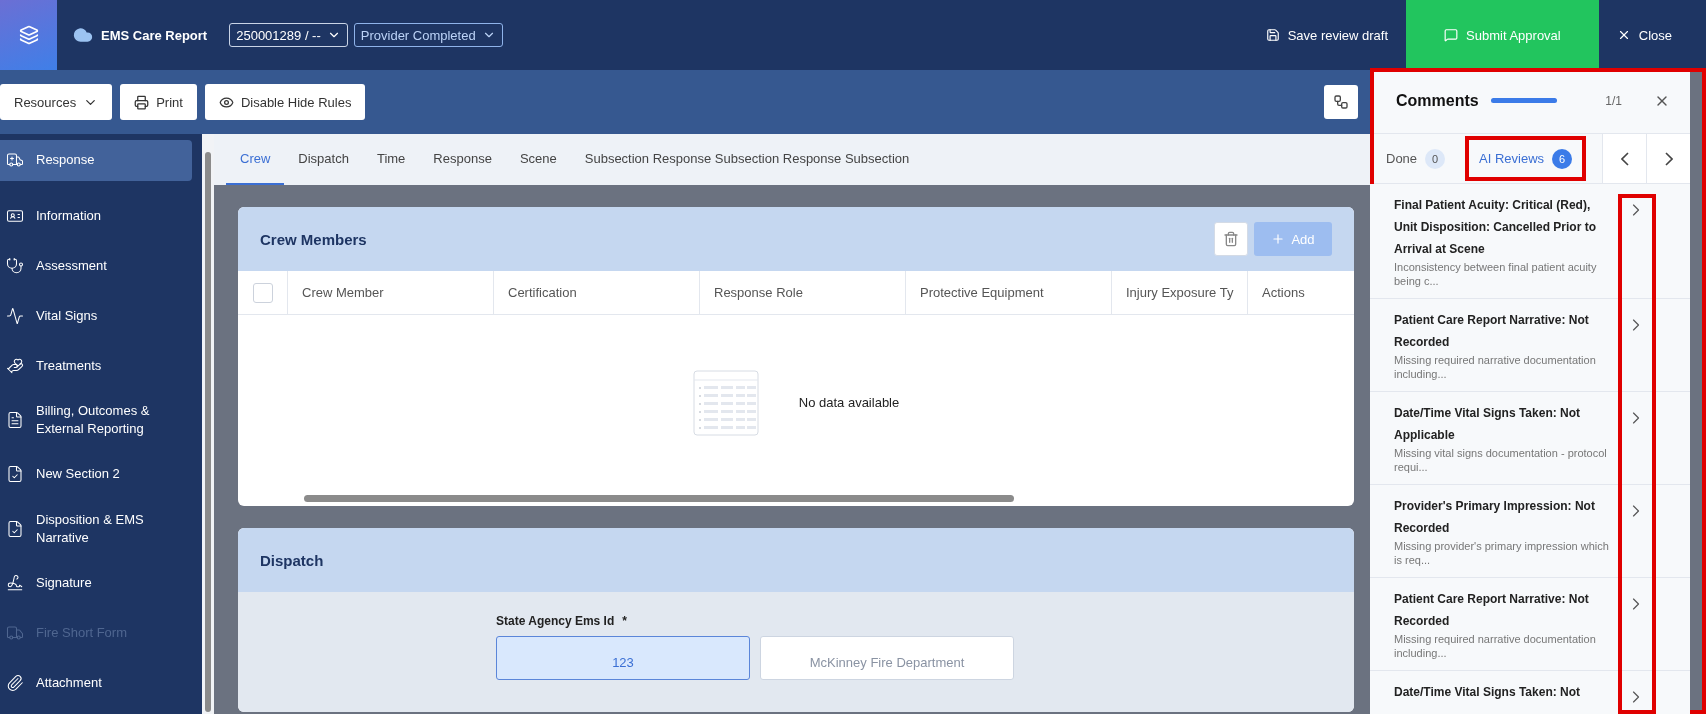 Image resolution: width=1706 pixels, height=714 pixels. I want to click on flow-icon, so click(1341, 102).